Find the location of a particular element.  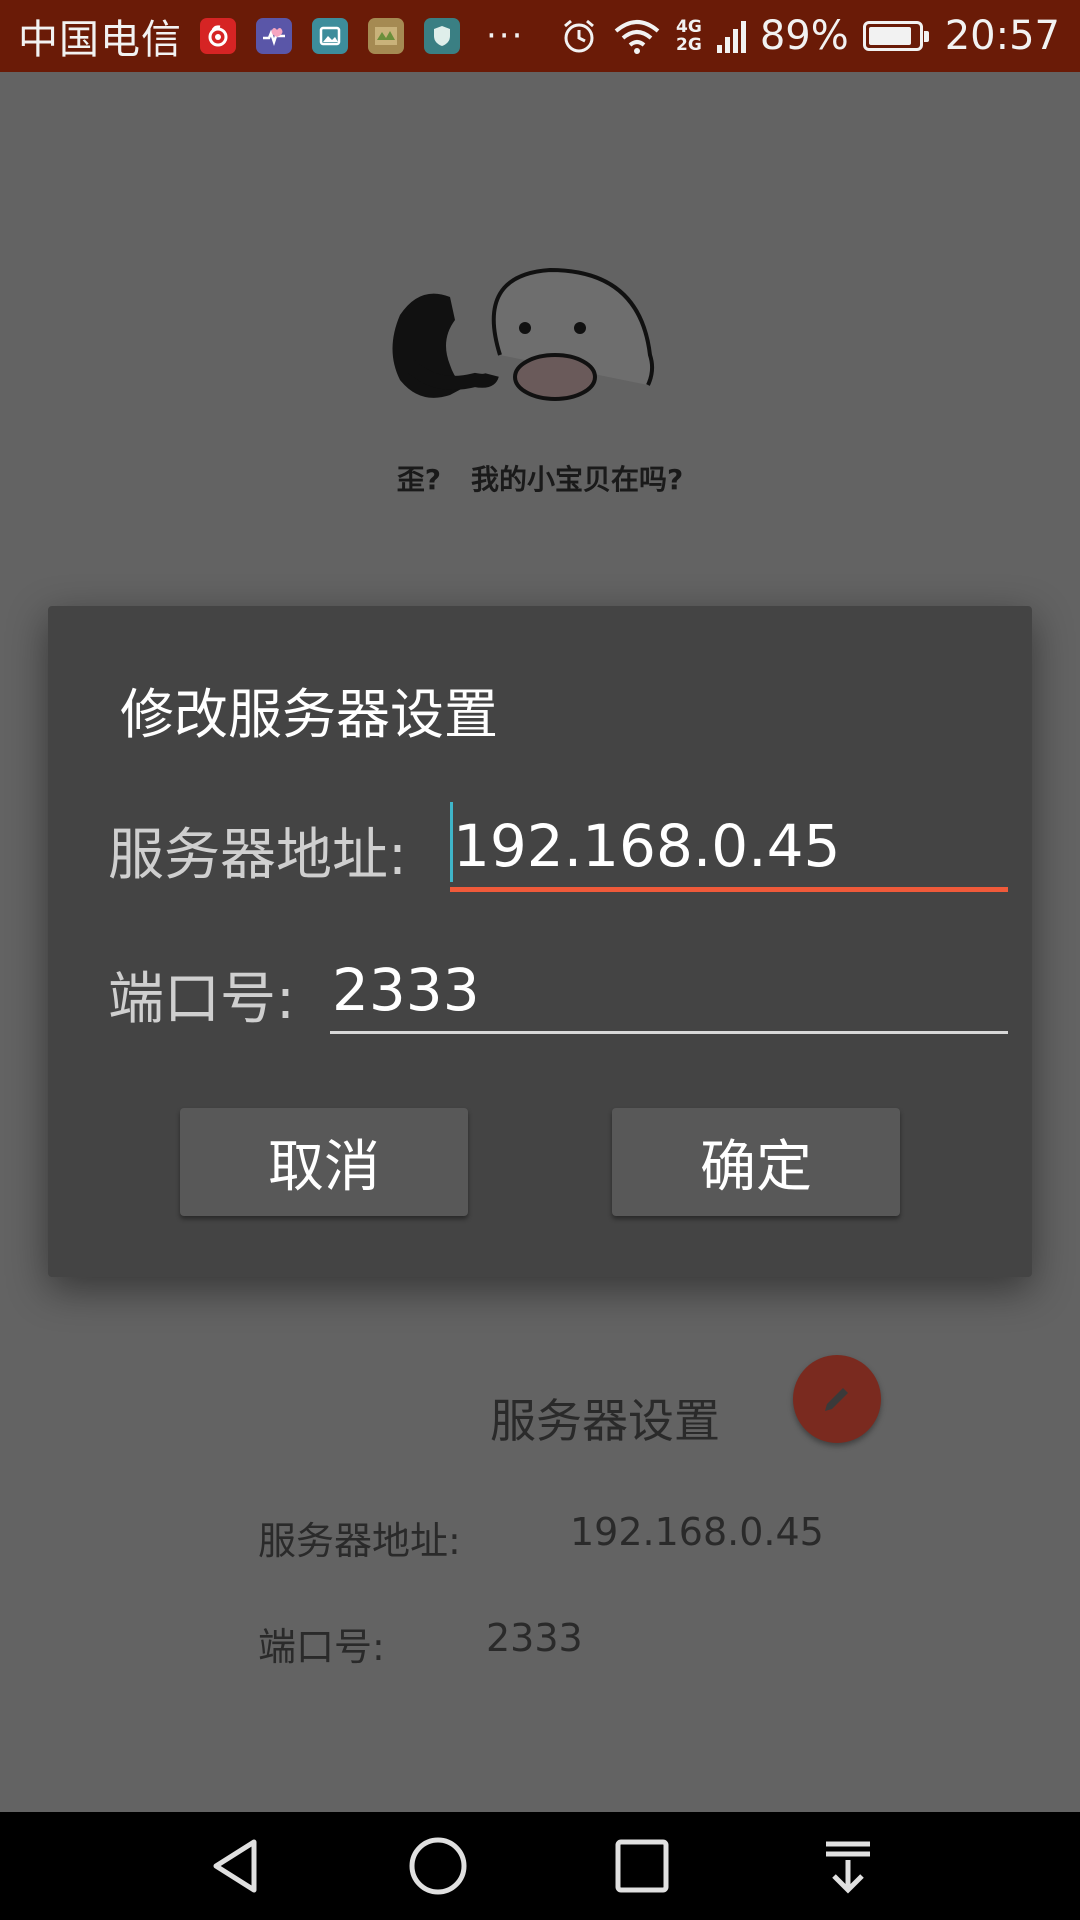

edit-pencil-icon is located at coordinates (836, 1399).